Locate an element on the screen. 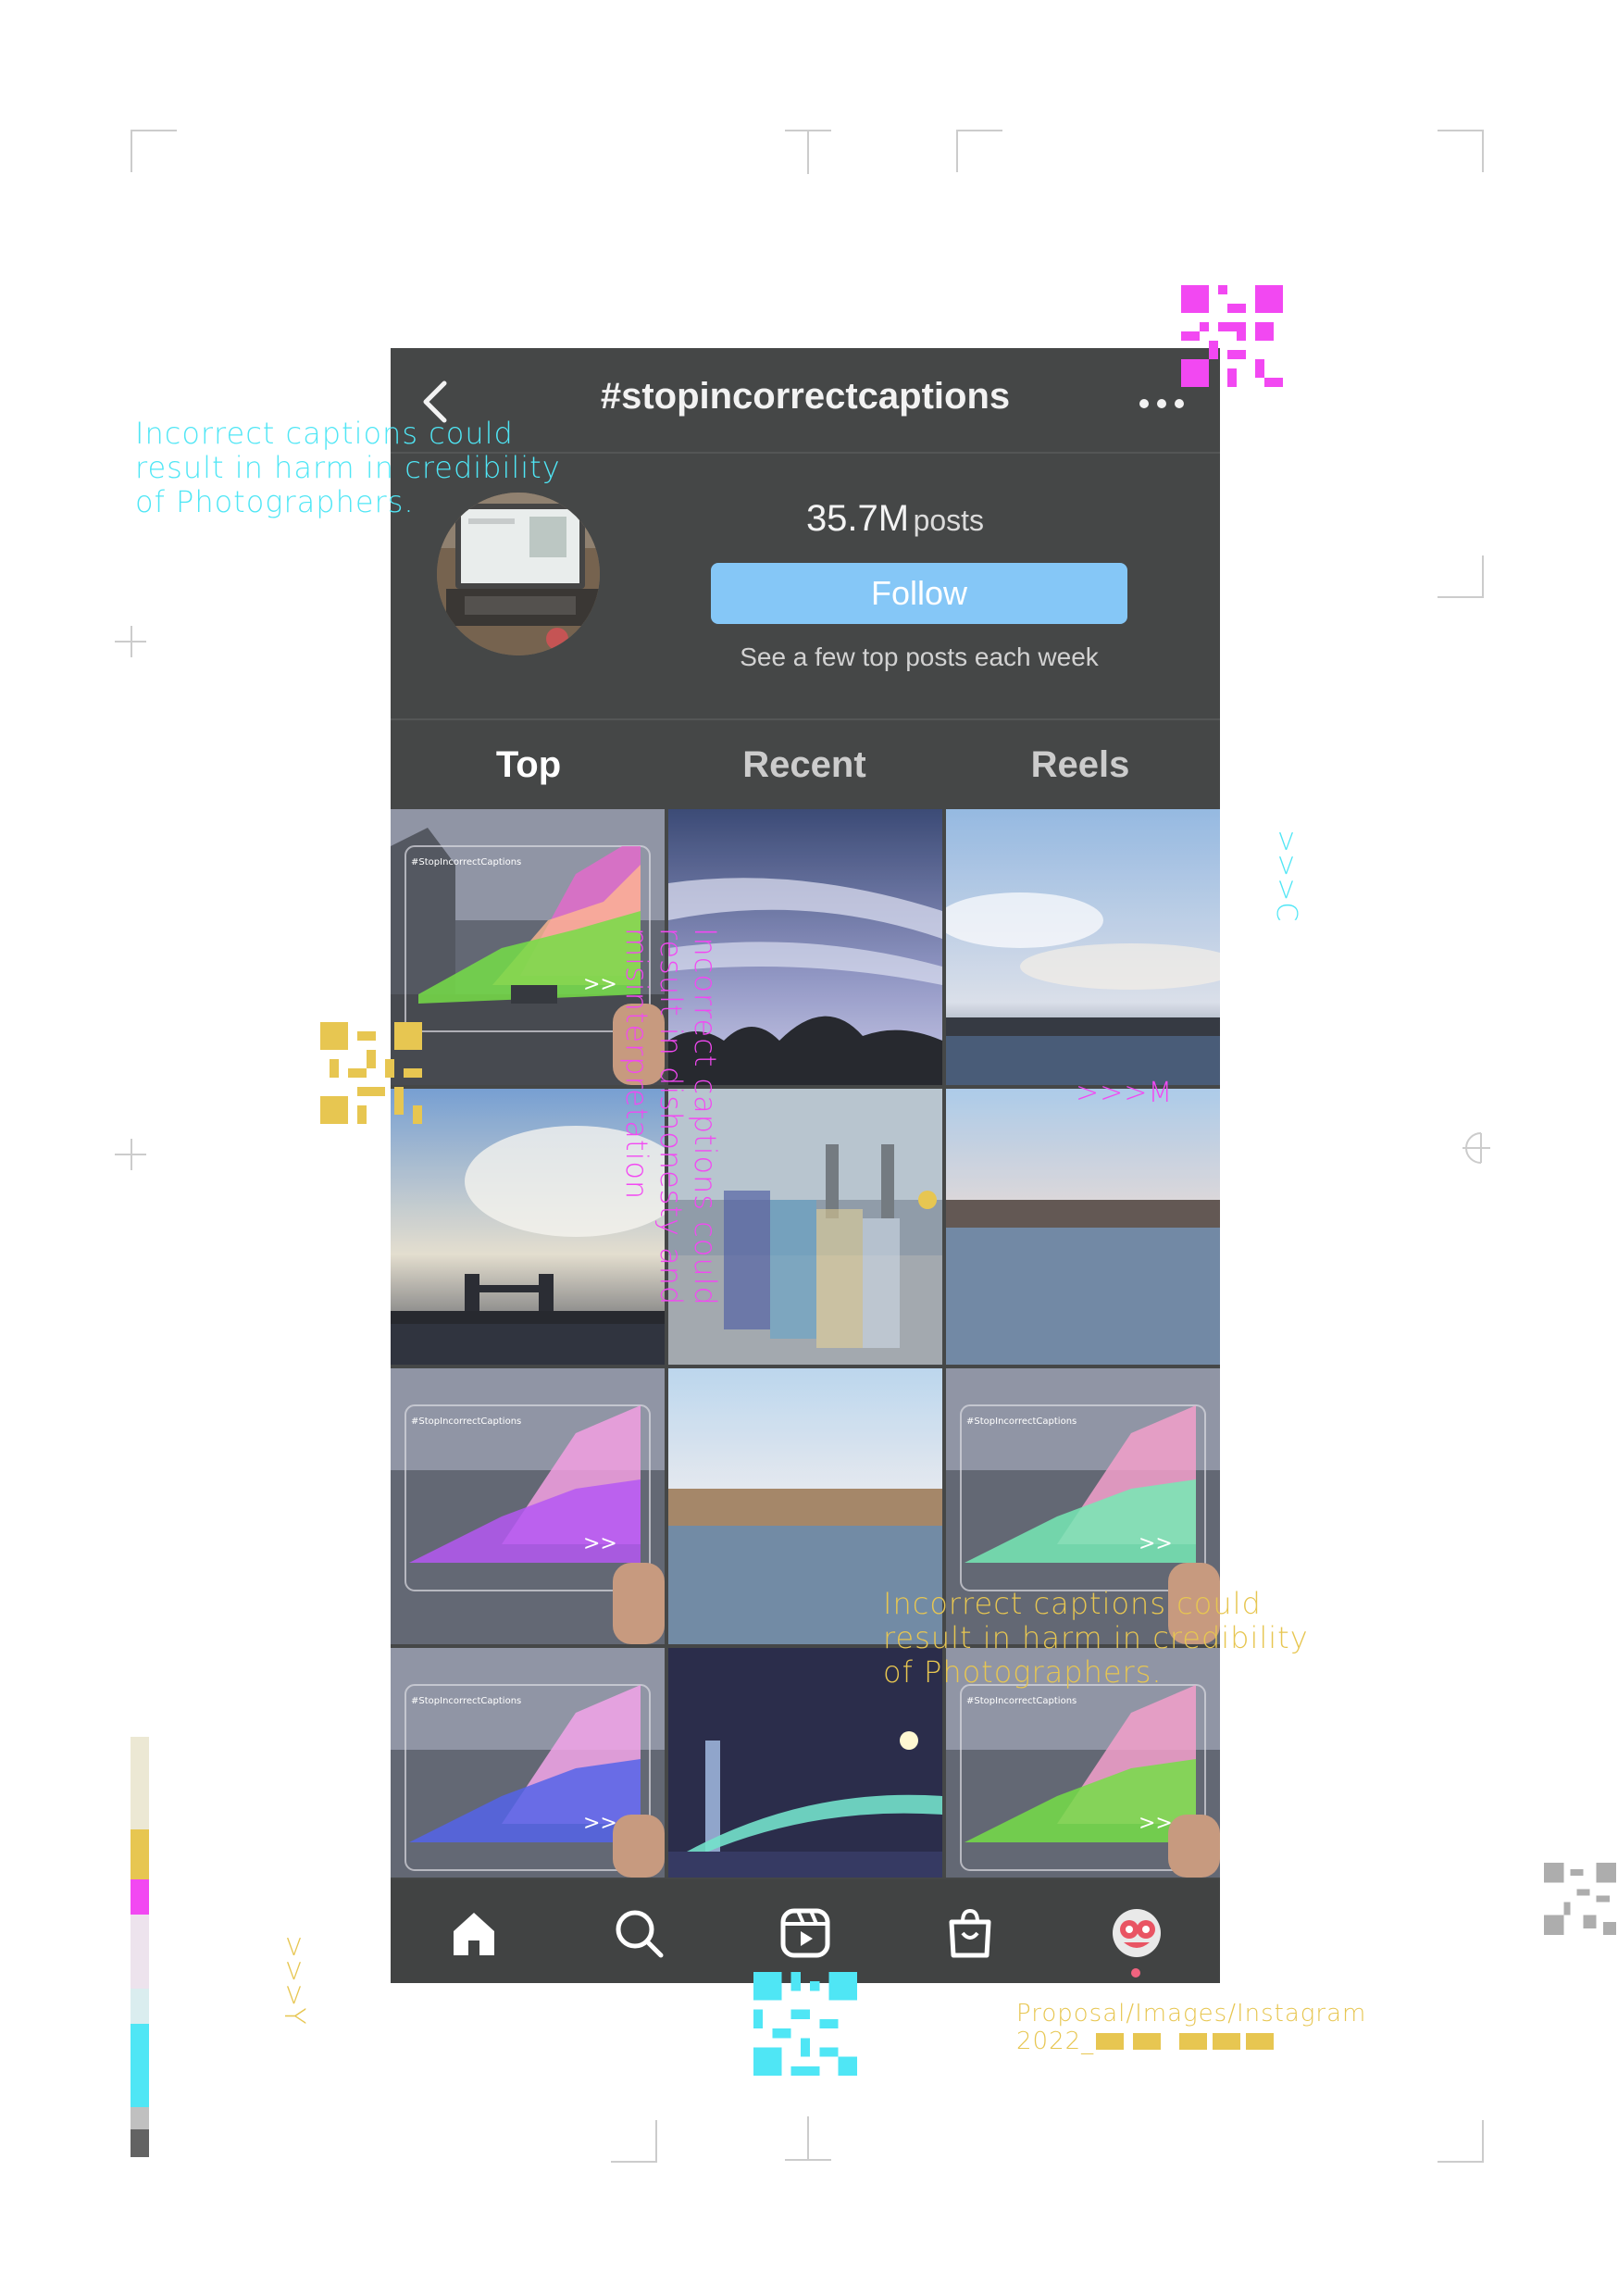 The image size is (1618, 2296). notification-dot is located at coordinates (1135, 1973).